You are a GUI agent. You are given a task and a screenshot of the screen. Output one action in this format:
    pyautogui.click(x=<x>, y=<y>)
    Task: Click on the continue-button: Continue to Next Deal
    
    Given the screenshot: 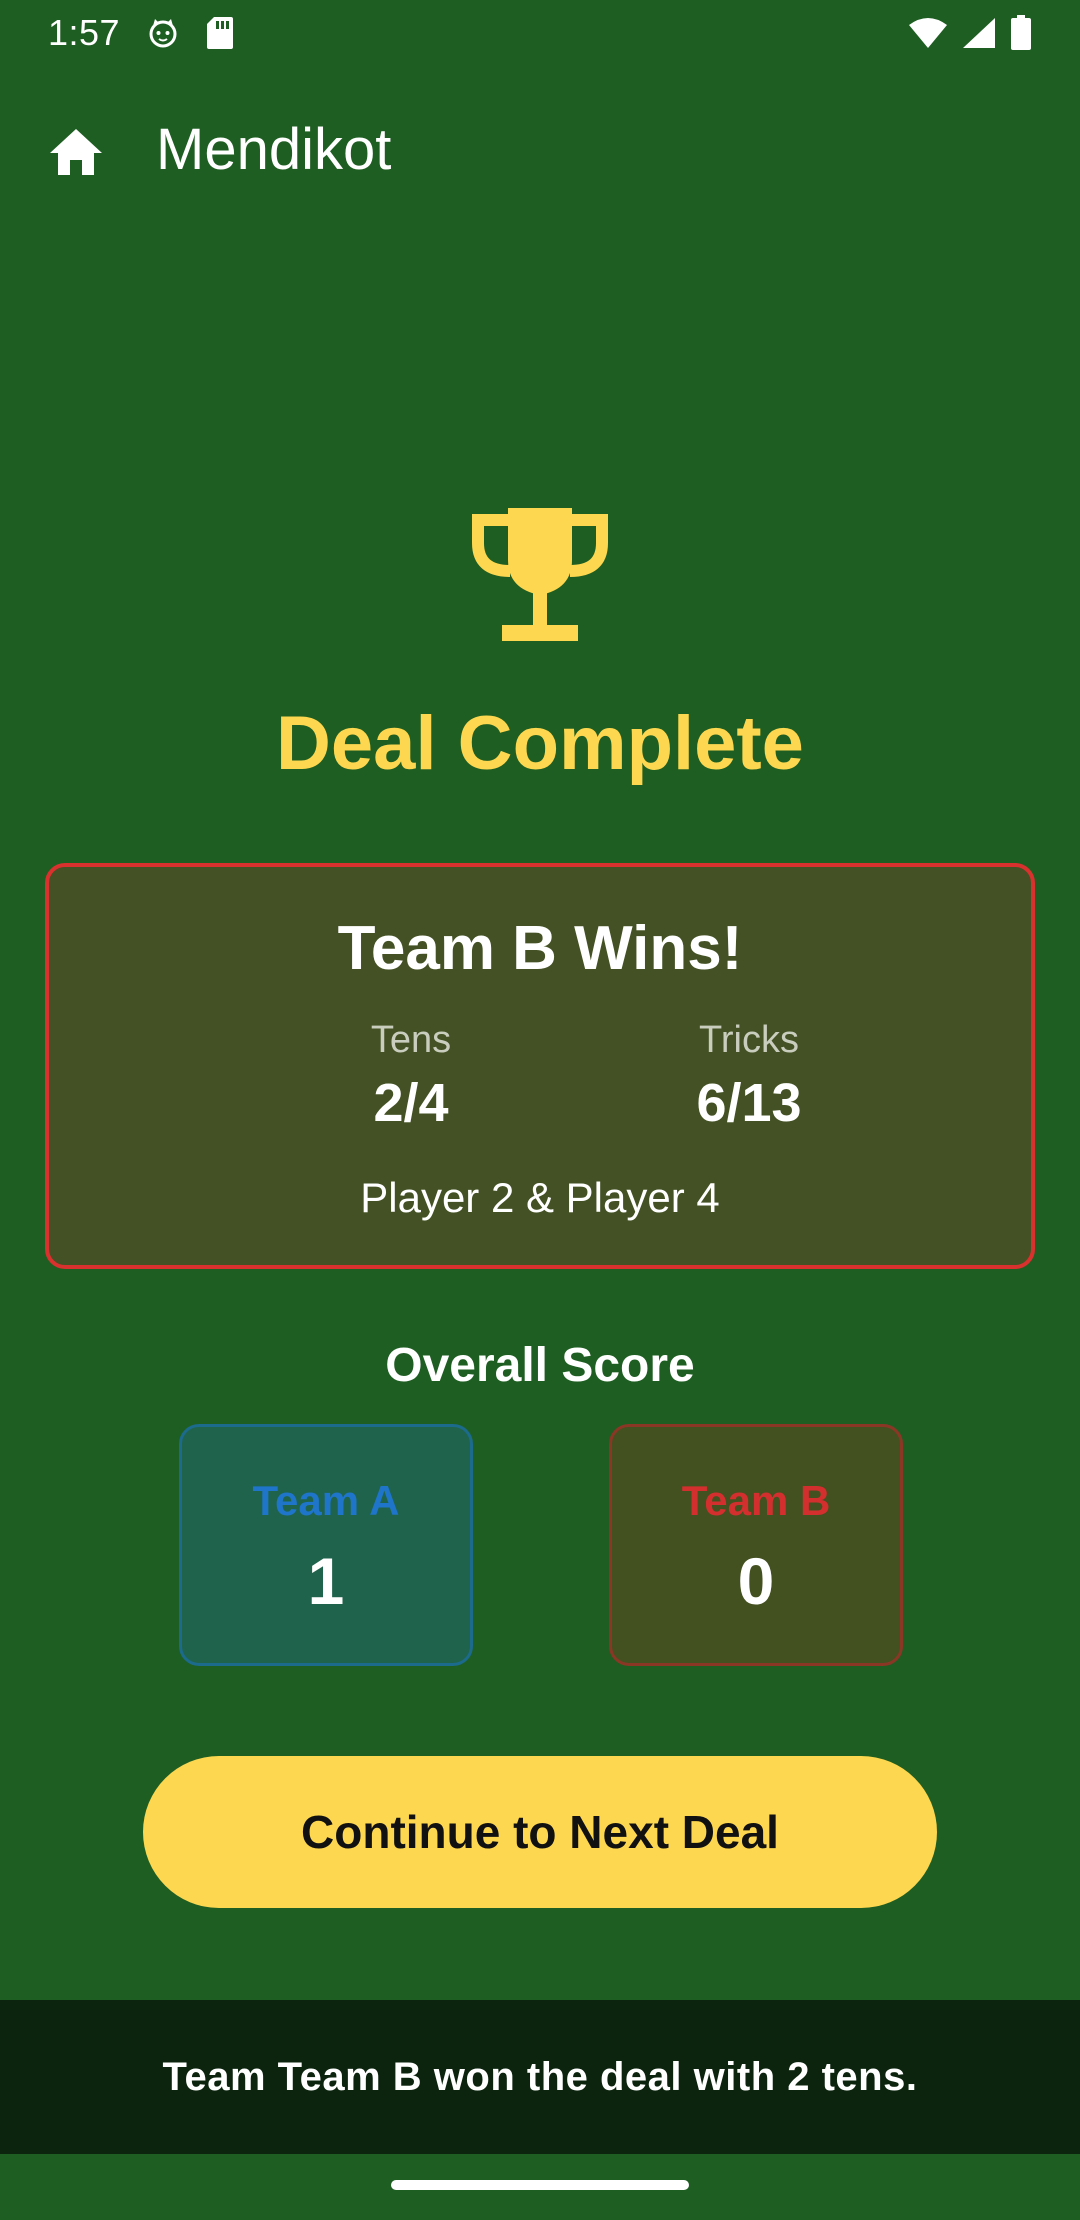 What is the action you would take?
    pyautogui.click(x=540, y=1832)
    